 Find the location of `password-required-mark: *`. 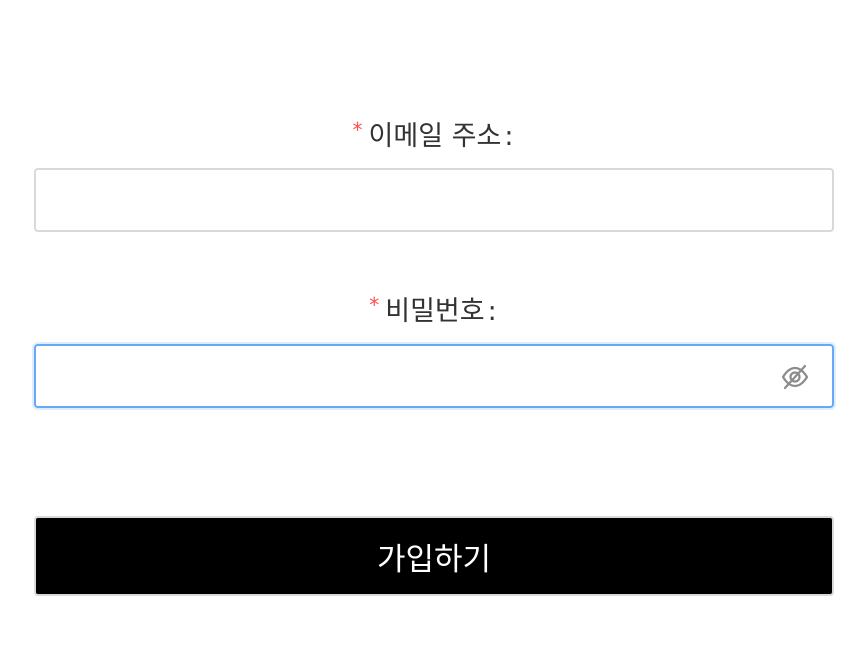

password-required-mark: * is located at coordinates (374, 305).